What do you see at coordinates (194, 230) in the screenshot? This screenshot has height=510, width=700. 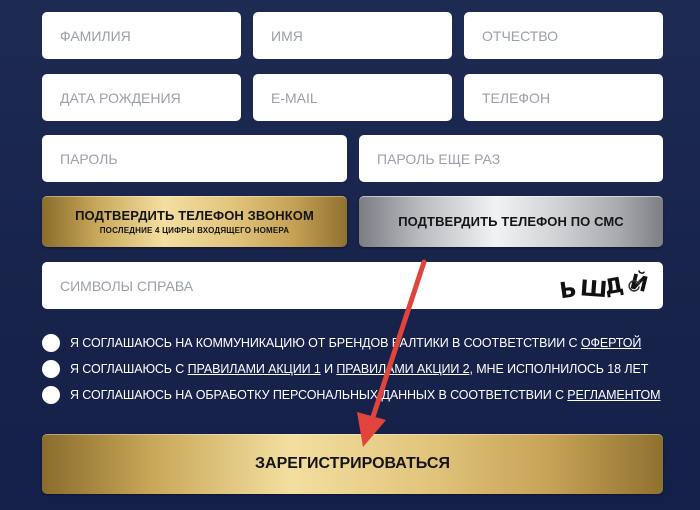 I see `verify-call-sublabel: ПОСЛЕДНИЕ 4 ЦИФРЫ ВХОДЯЩЕГО НОМЕРА` at bounding box center [194, 230].